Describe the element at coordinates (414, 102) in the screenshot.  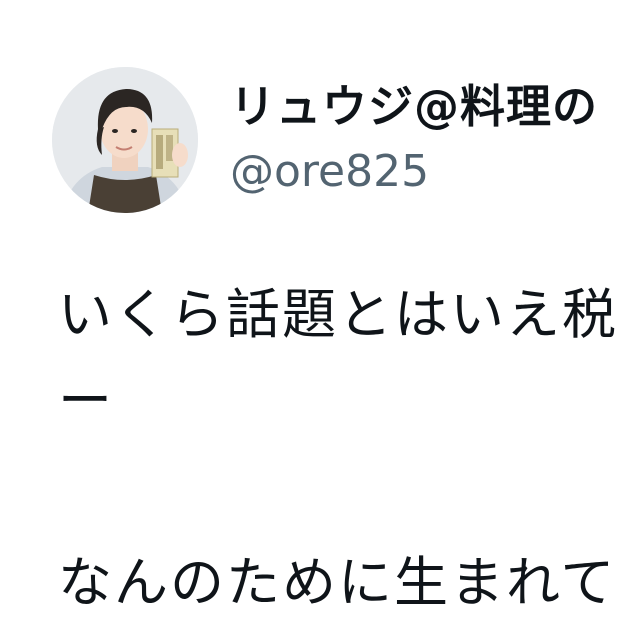
I see `author-display-name: リュウジ@料理の` at that location.